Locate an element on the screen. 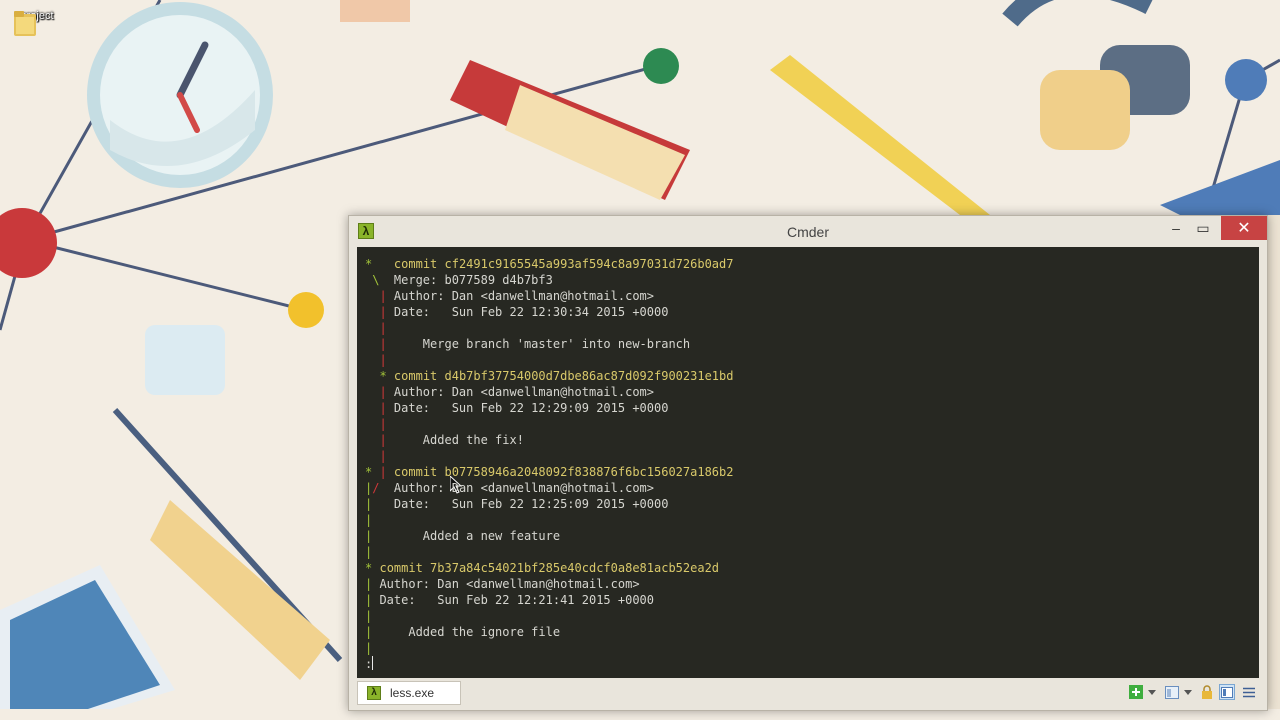  terminal-text: : is located at coordinates (369, 664).